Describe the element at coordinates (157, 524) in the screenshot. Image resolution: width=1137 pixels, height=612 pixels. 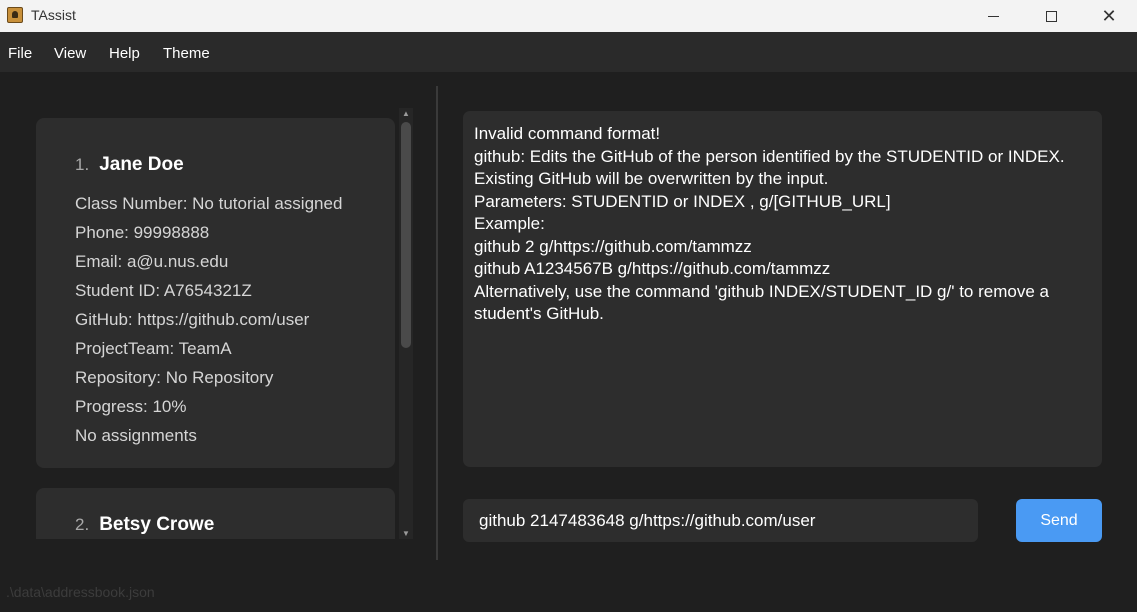
I see `person-name: Betsy Crowe` at that location.